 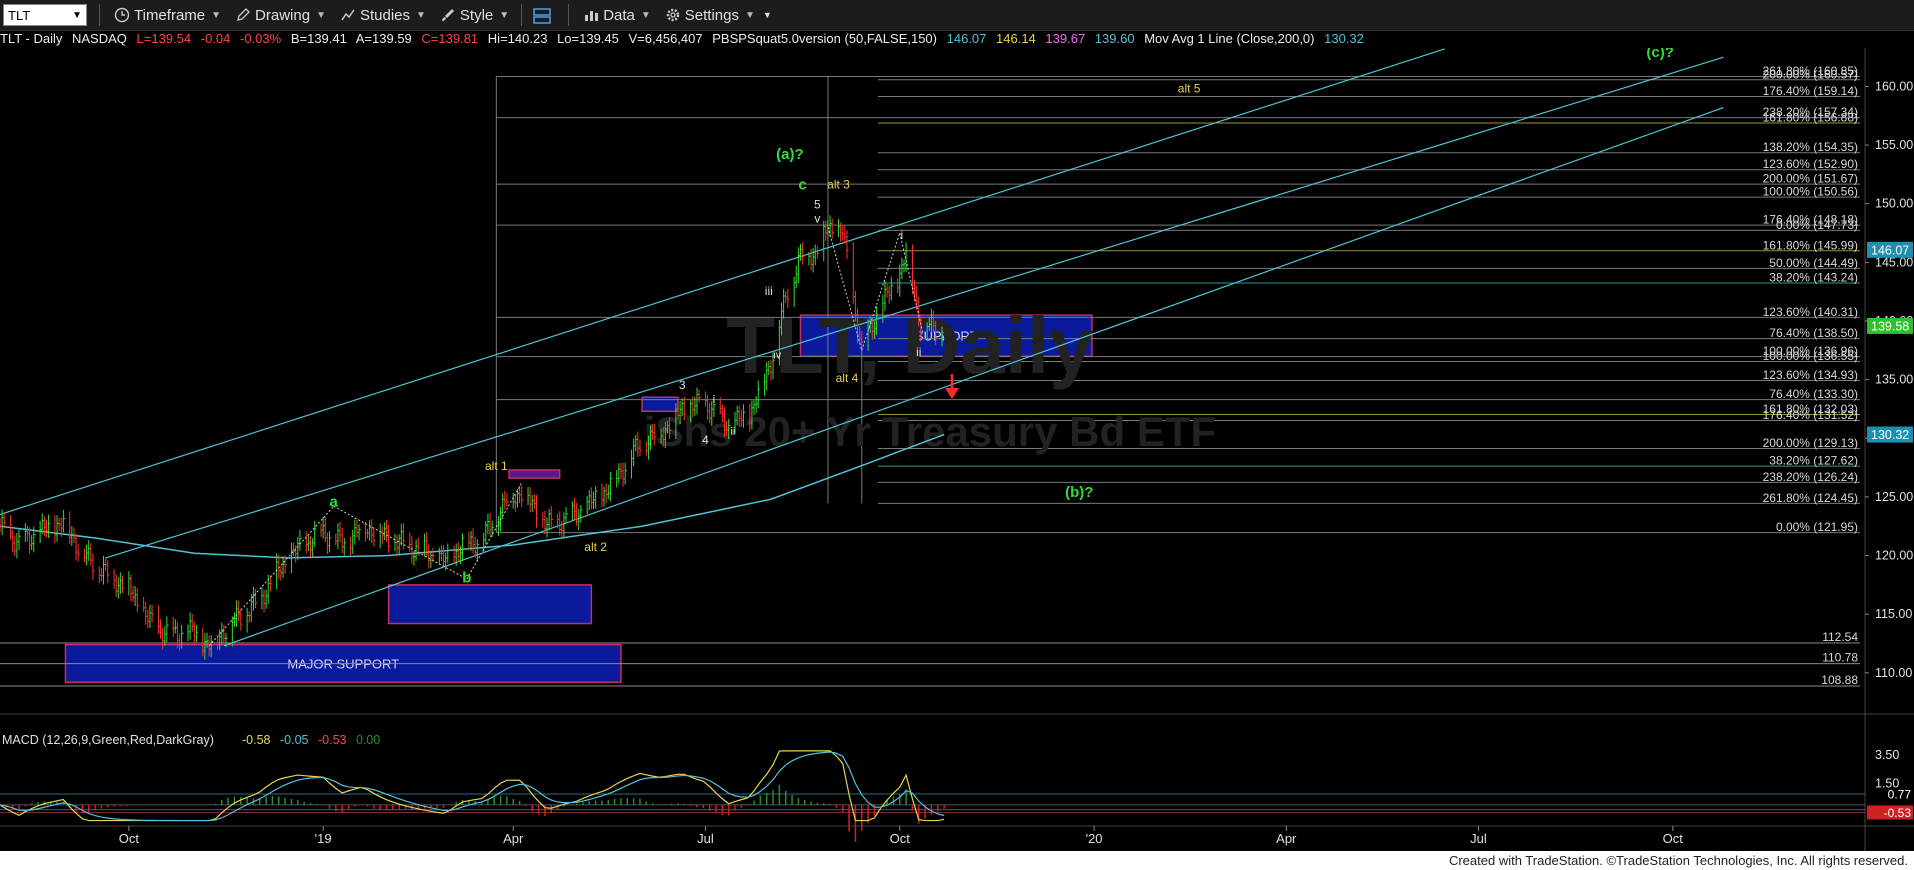 I want to click on fib-label: 176.40% (159.14), so click(x=1810, y=91).